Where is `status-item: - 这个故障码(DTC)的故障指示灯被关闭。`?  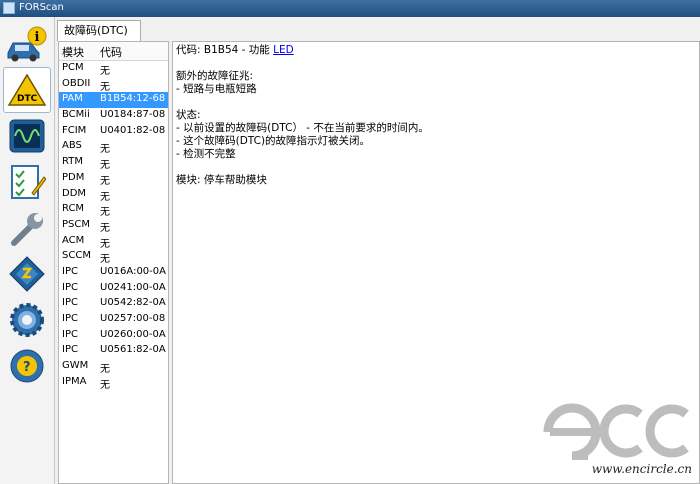
status-item: - 这个故障码(DTC)的故障指示灯被关闭。 is located at coordinates (273, 141).